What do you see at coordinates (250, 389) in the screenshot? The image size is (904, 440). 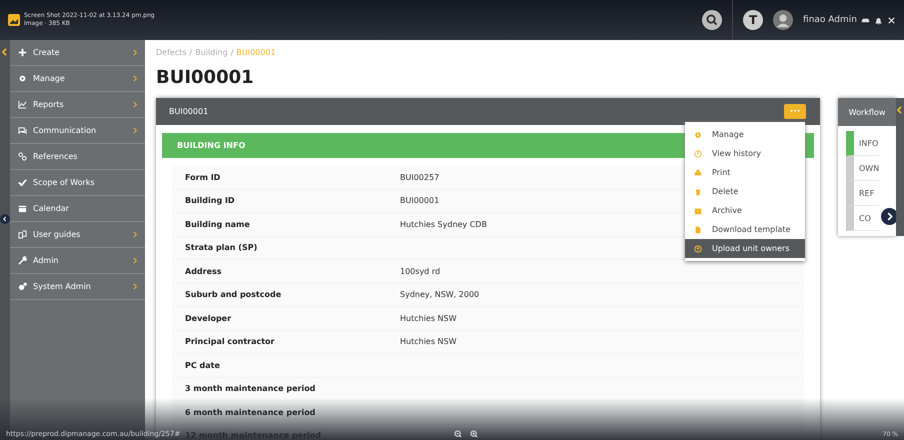 I see `field-label: 3 month maintenance period` at bounding box center [250, 389].